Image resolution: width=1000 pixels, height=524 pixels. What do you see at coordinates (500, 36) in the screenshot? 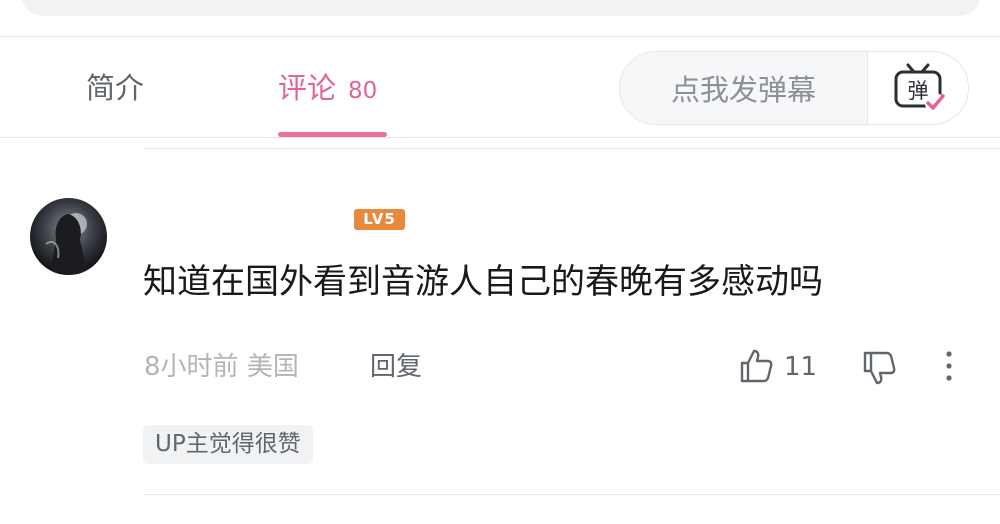
I see `top-divider` at bounding box center [500, 36].